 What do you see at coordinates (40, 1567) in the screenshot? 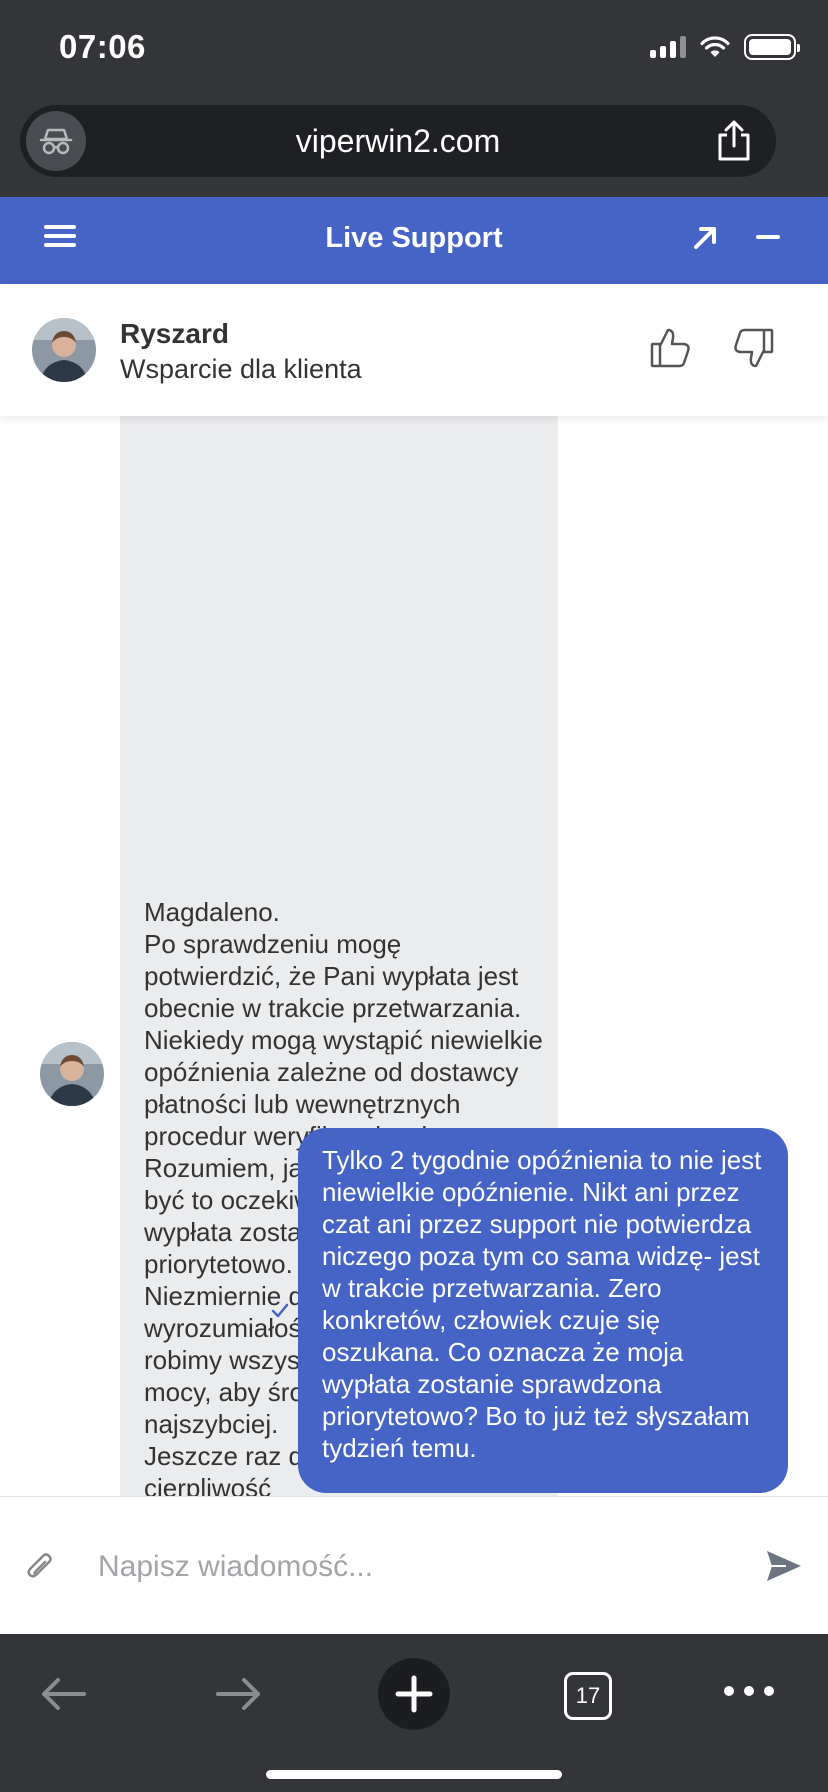
I see `paperclip-icon` at bounding box center [40, 1567].